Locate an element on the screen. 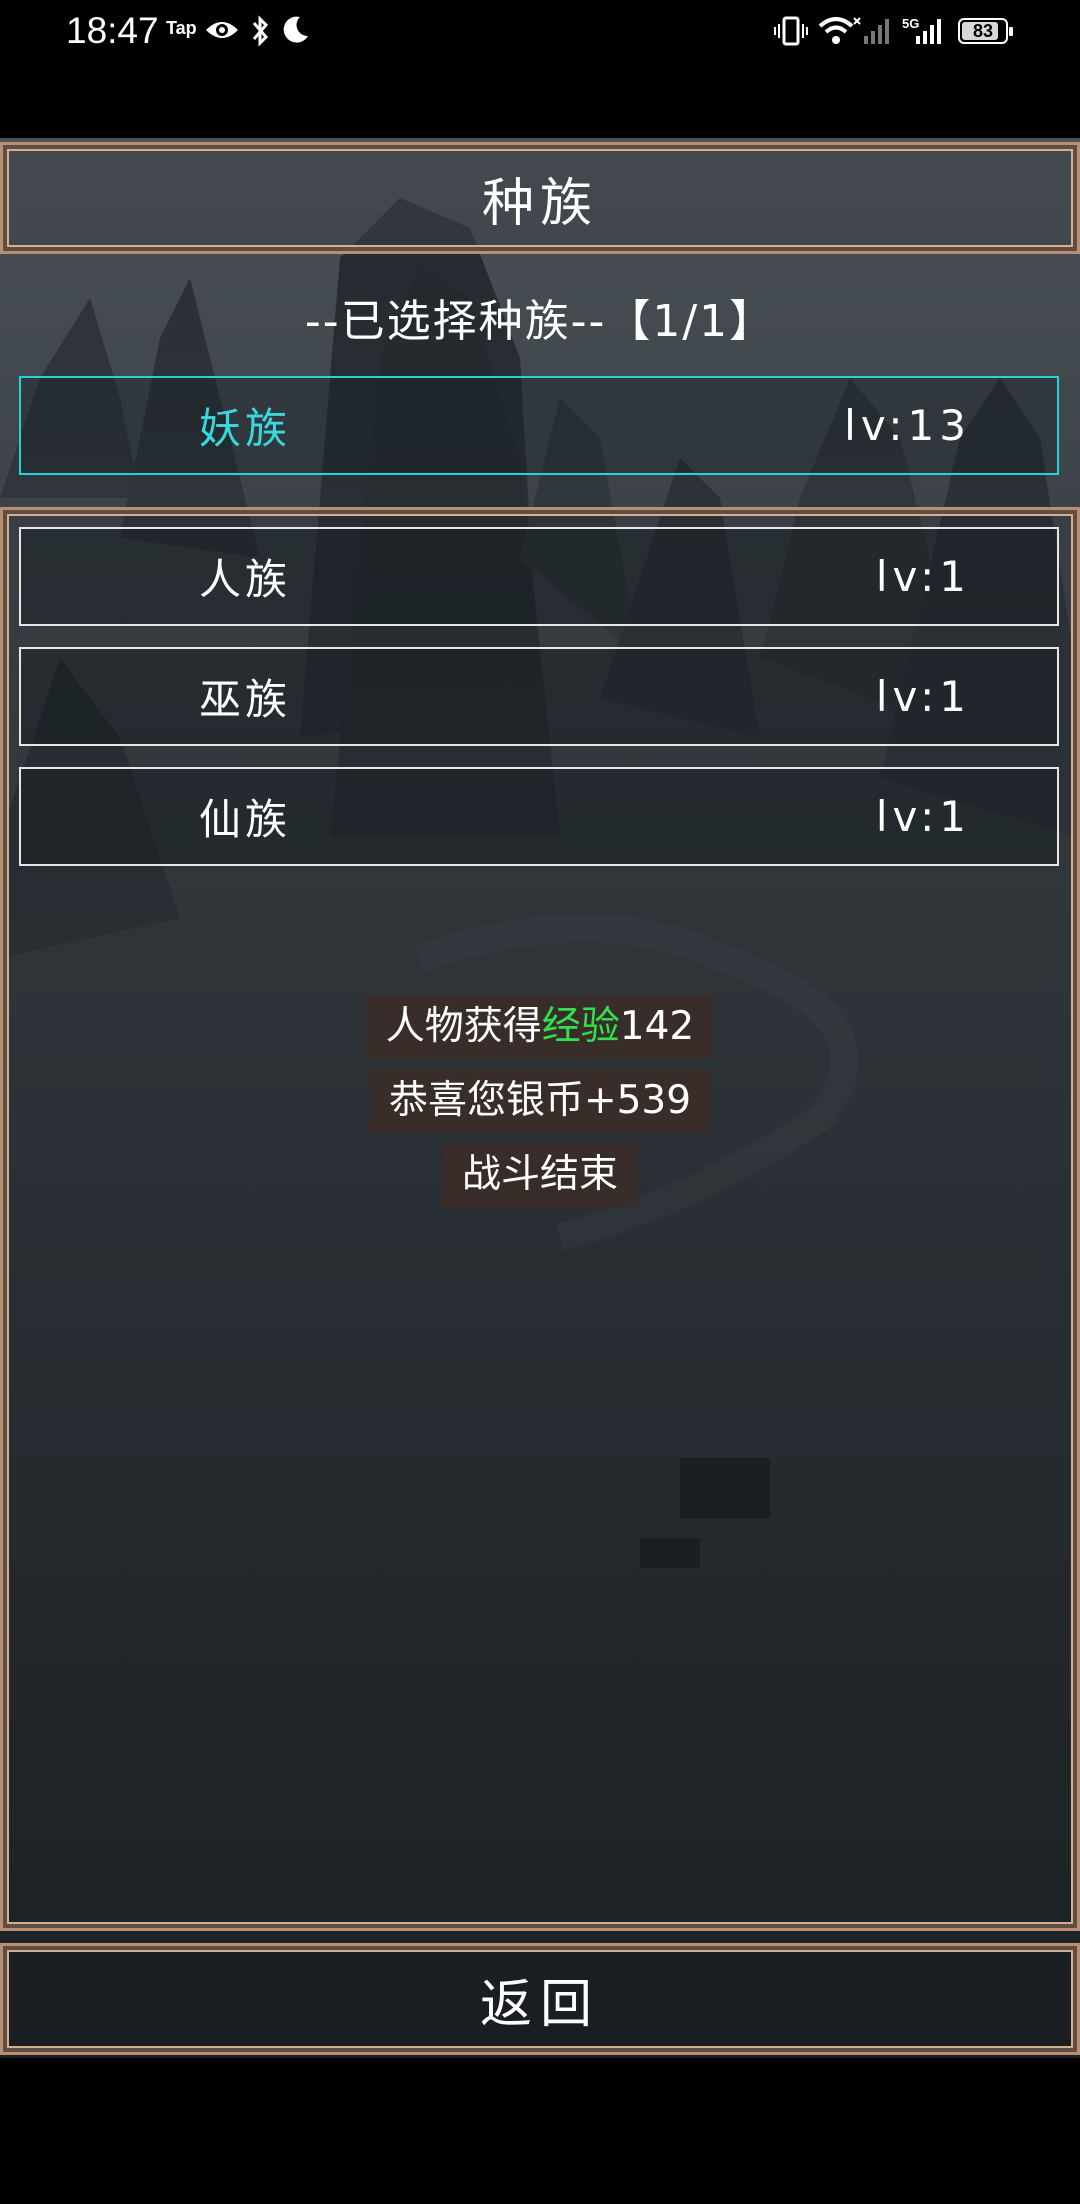 This screenshot has width=1080, height=2204. exp-highlight: 经验 is located at coordinates (580, 1026).